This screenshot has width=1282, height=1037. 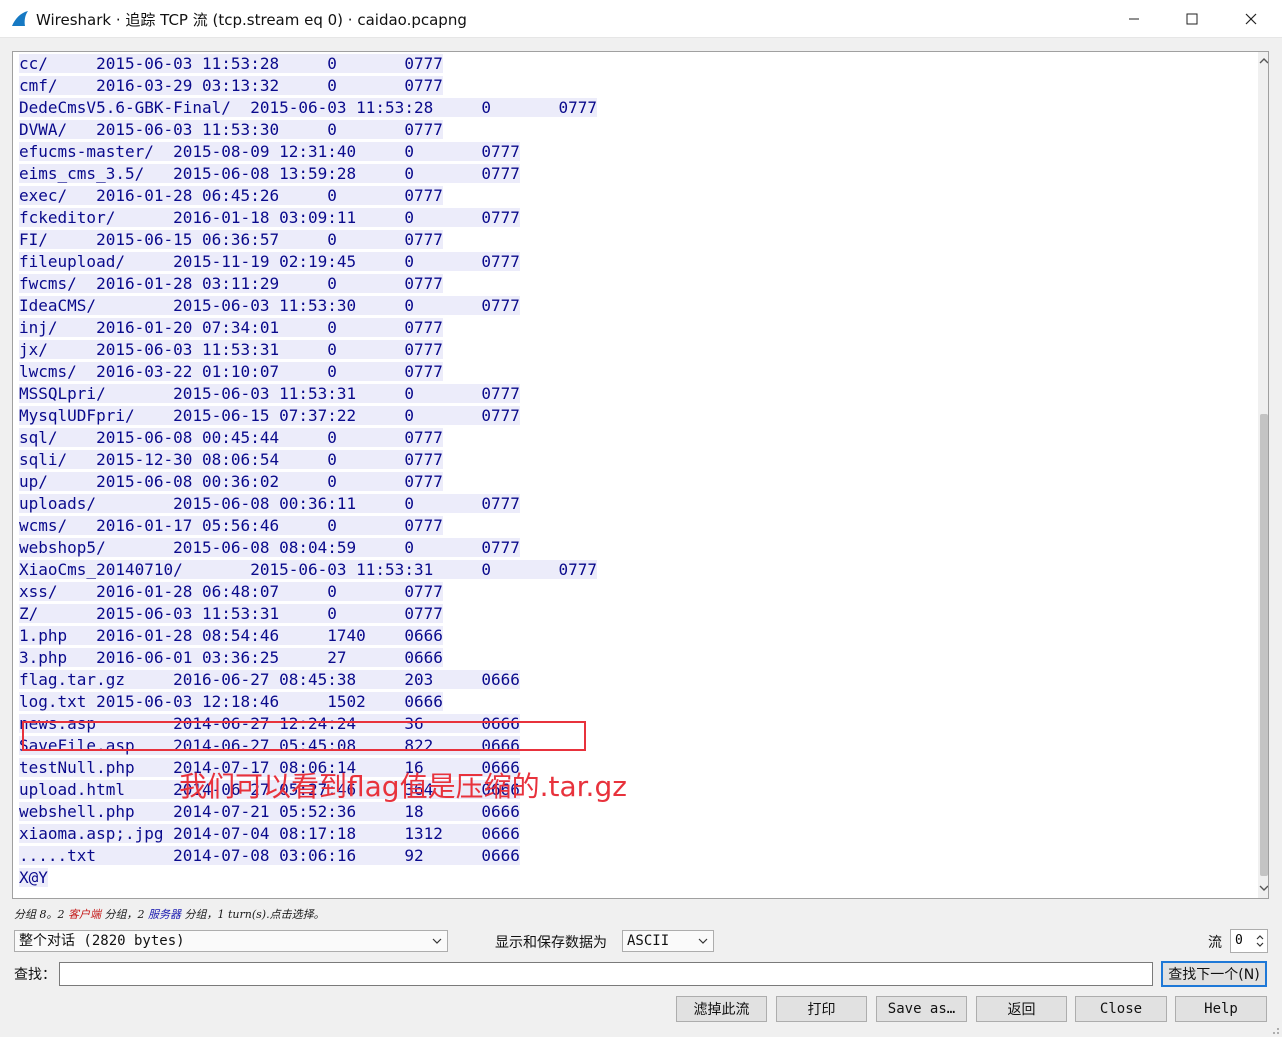 What do you see at coordinates (84, 914) in the screenshot?
I see `status-client: 客户端` at bounding box center [84, 914].